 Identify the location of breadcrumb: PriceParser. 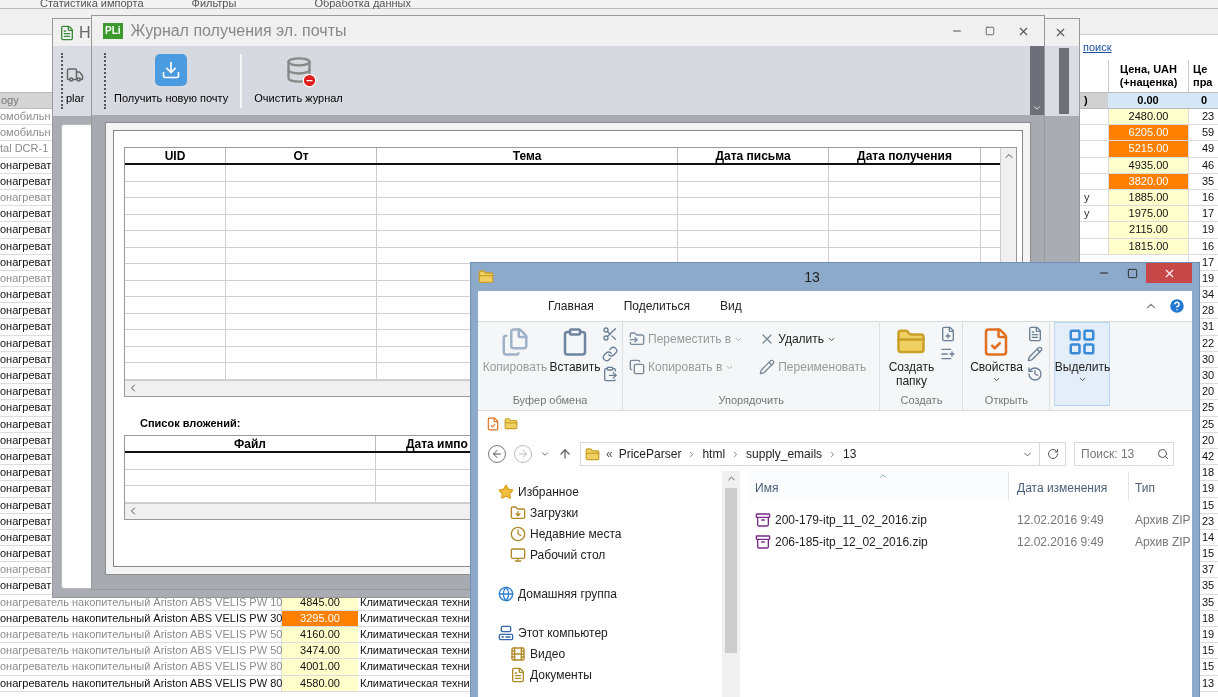
(650, 454).